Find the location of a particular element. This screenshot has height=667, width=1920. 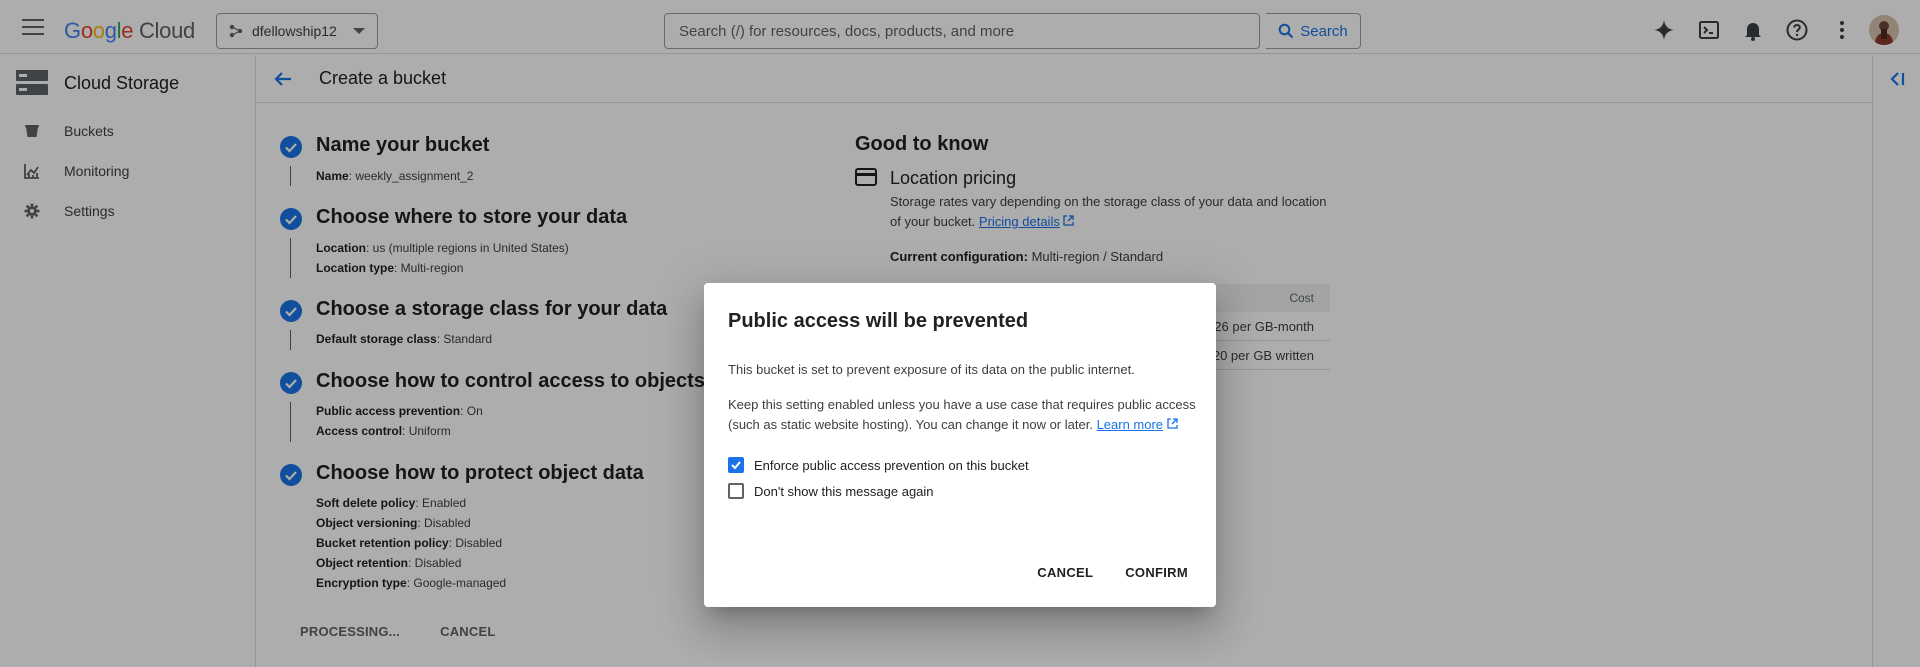

checkbox-checked is located at coordinates (736, 465).